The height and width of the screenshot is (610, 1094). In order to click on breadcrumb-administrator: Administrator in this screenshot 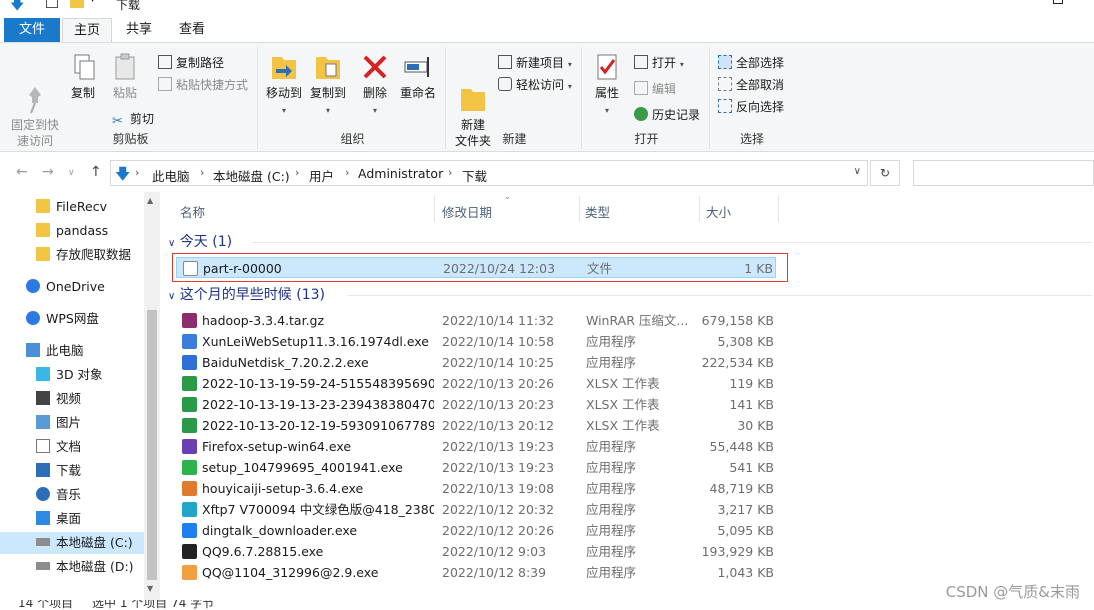, I will do `click(400, 173)`.